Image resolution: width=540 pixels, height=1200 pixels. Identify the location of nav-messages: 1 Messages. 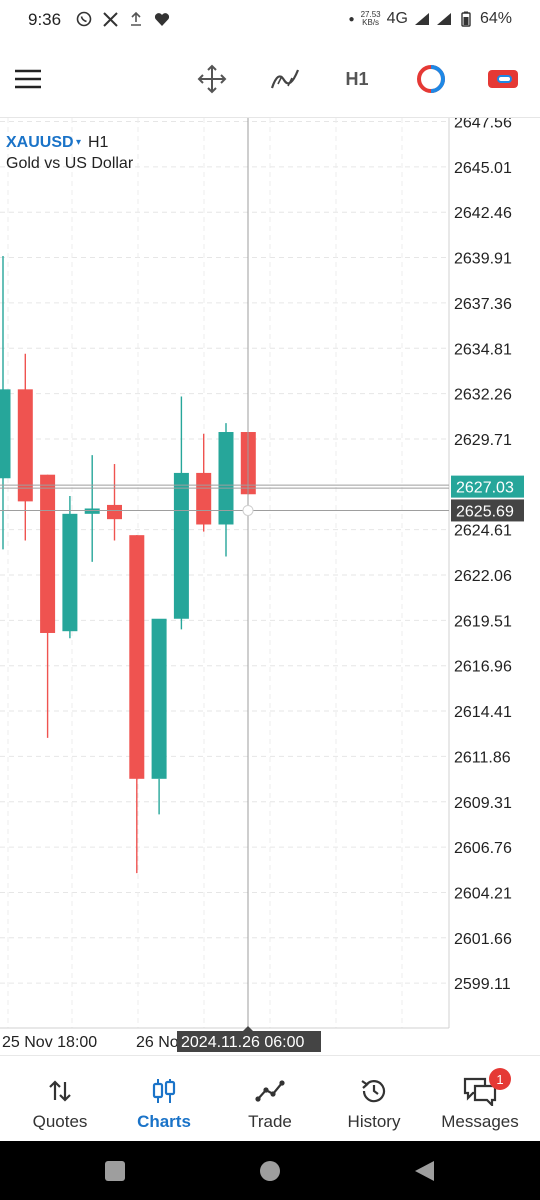
(480, 1099).